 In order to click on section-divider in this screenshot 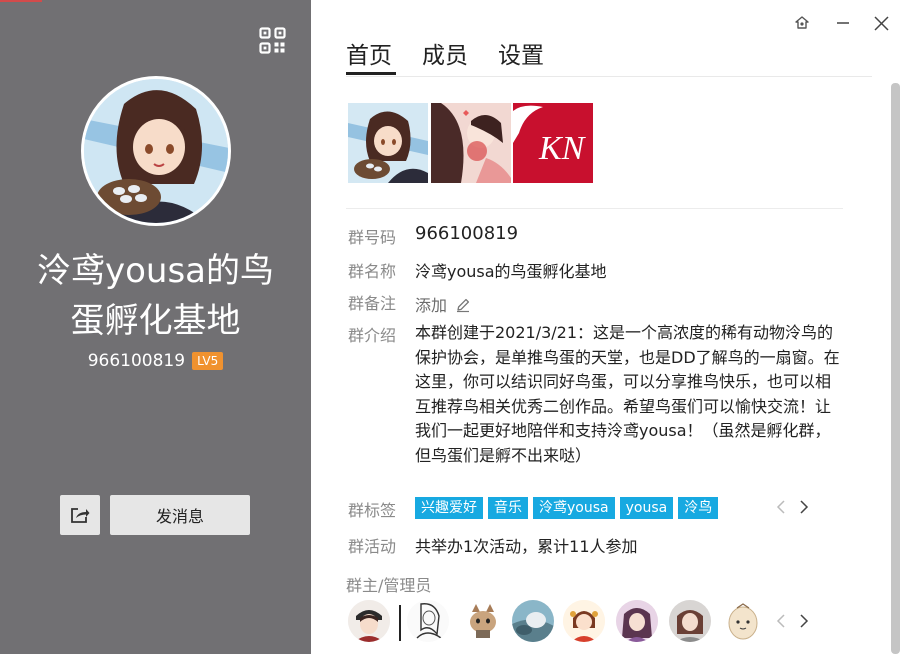, I will do `click(594, 208)`.